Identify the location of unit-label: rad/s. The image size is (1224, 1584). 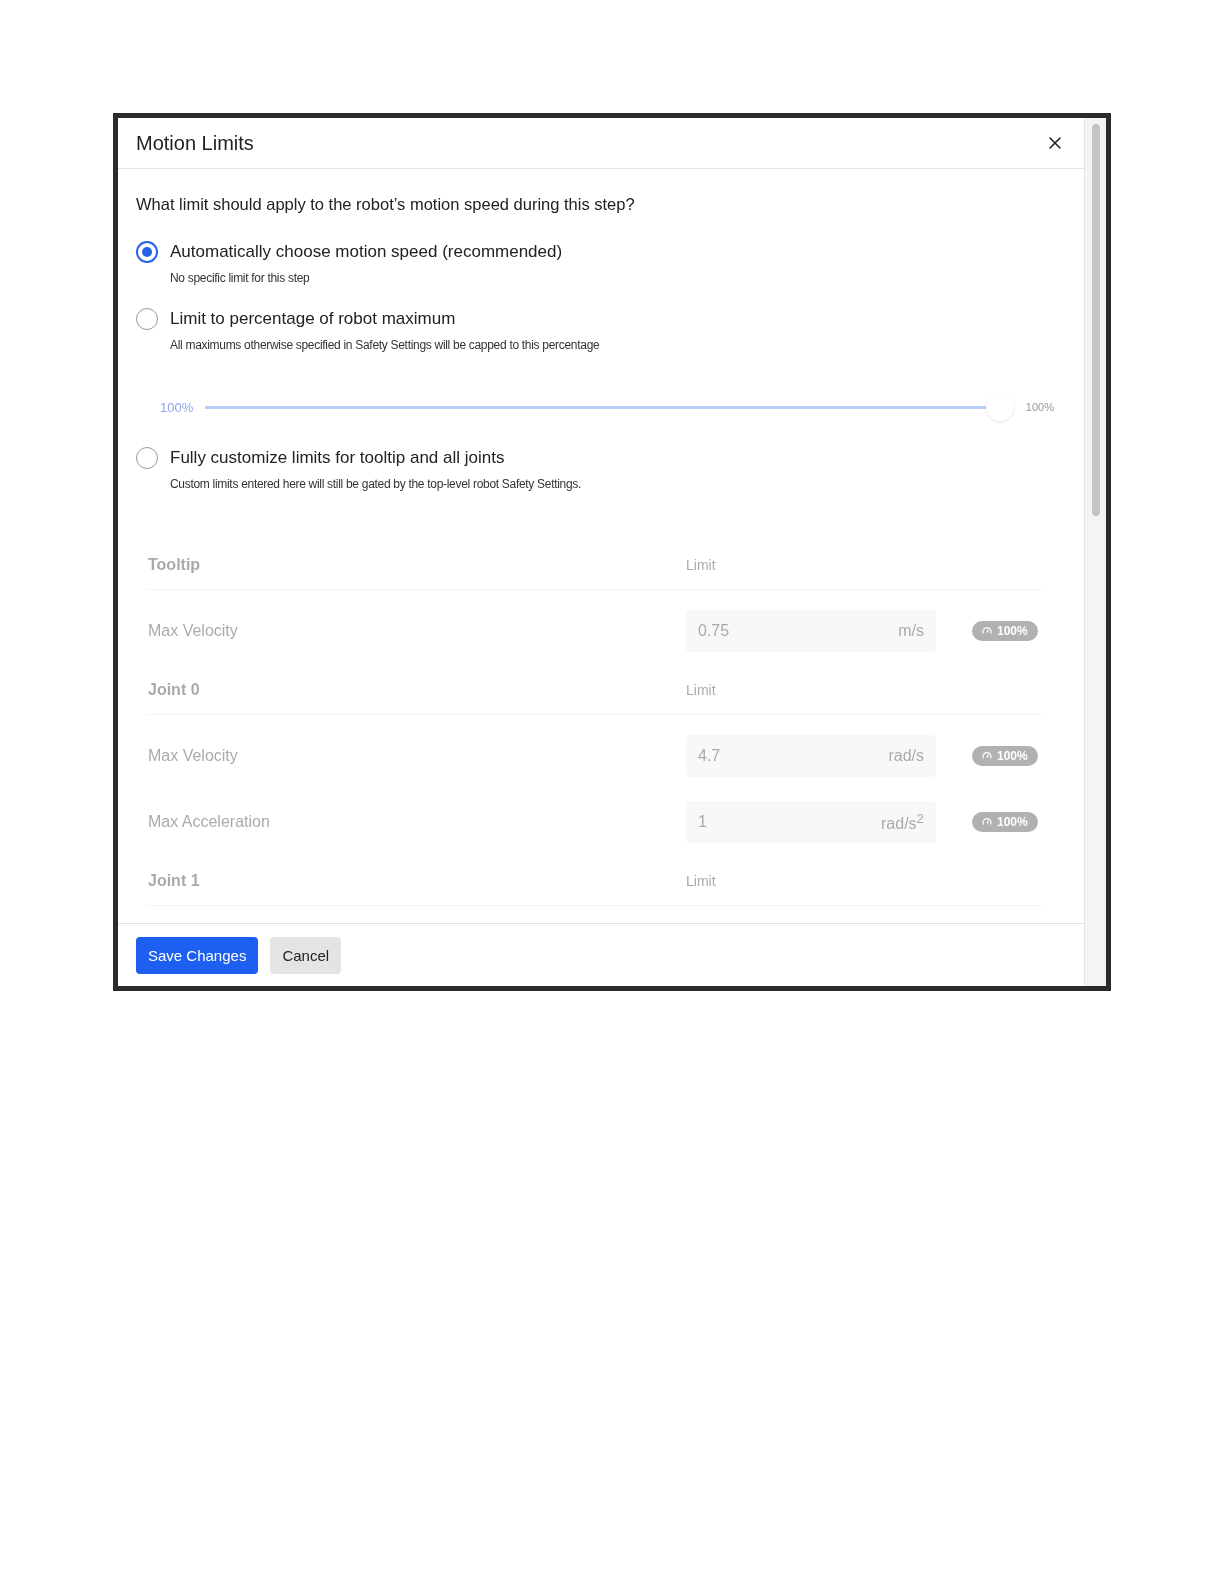
(906, 756).